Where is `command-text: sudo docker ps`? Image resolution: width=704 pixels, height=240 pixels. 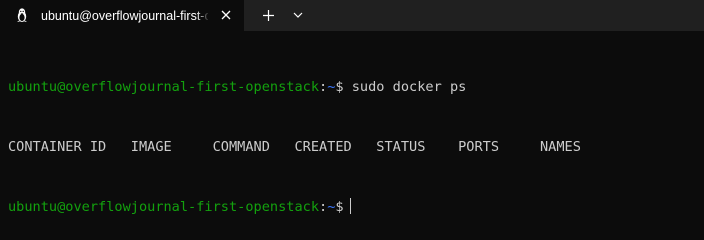
command-text: sudo docker ps is located at coordinates (405, 87).